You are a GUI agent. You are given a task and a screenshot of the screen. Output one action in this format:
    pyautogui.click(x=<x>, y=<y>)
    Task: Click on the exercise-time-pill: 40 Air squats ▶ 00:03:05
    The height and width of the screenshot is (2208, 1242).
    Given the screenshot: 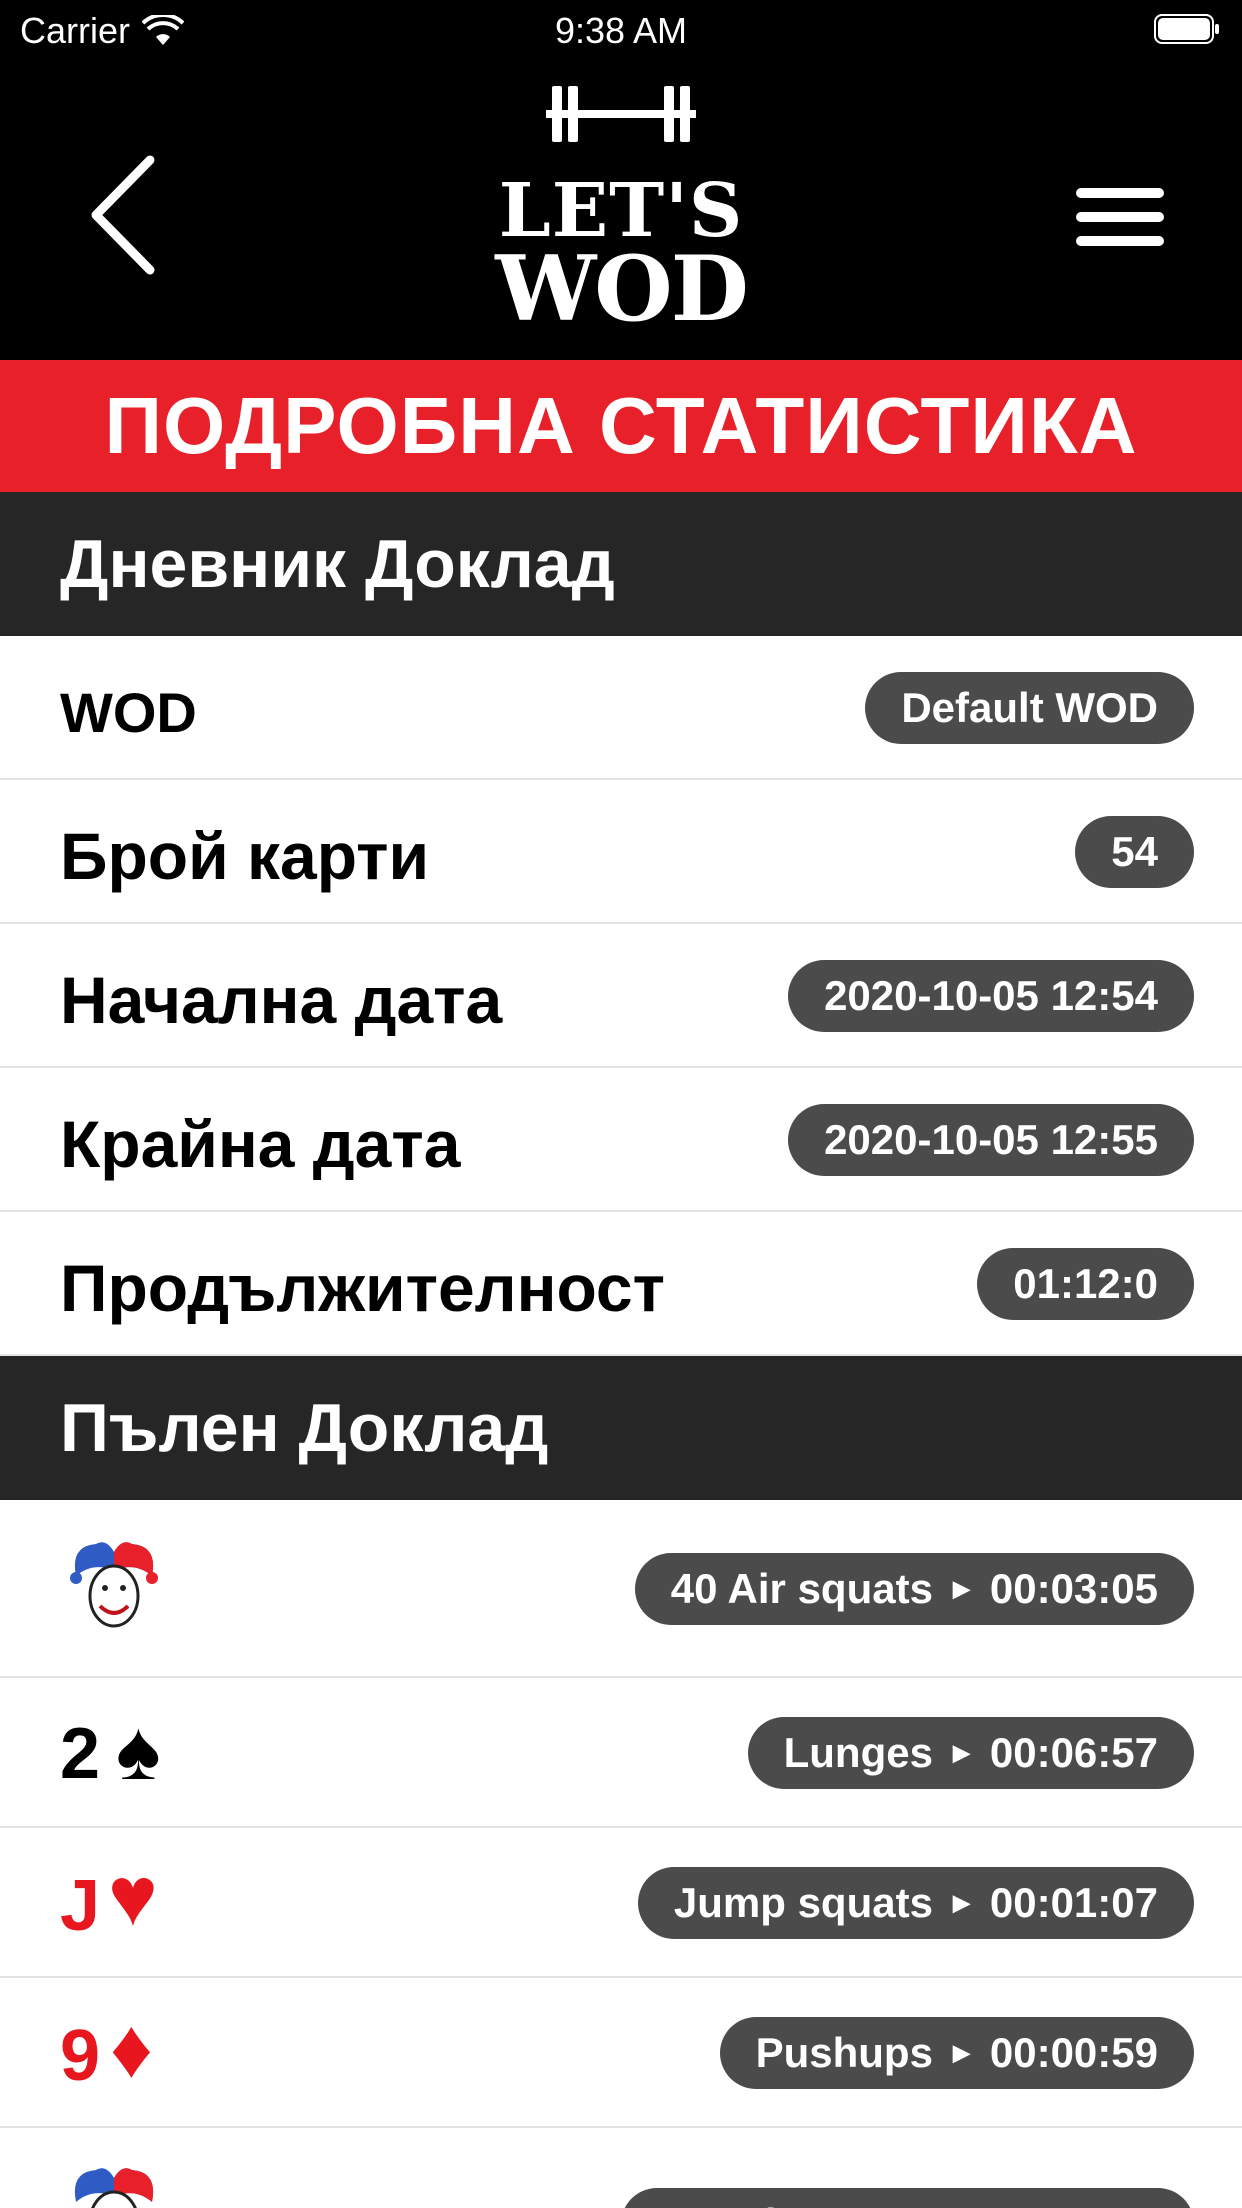 What is the action you would take?
    pyautogui.click(x=914, y=1589)
    